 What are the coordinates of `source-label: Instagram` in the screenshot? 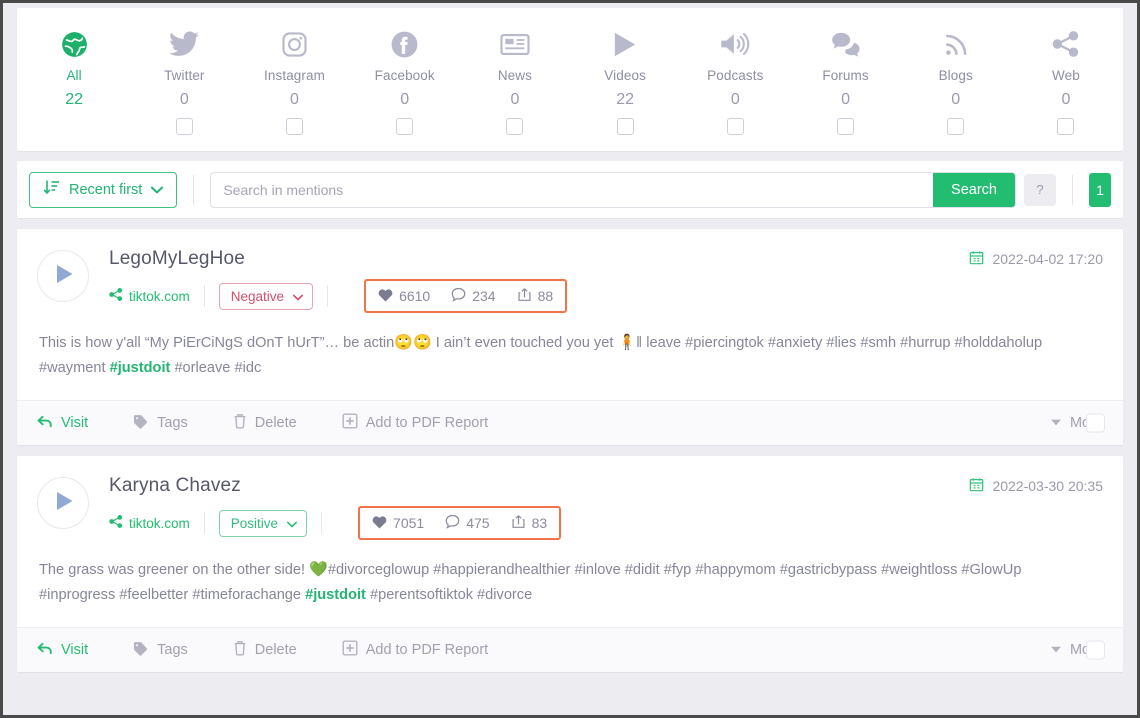 It's located at (294, 75).